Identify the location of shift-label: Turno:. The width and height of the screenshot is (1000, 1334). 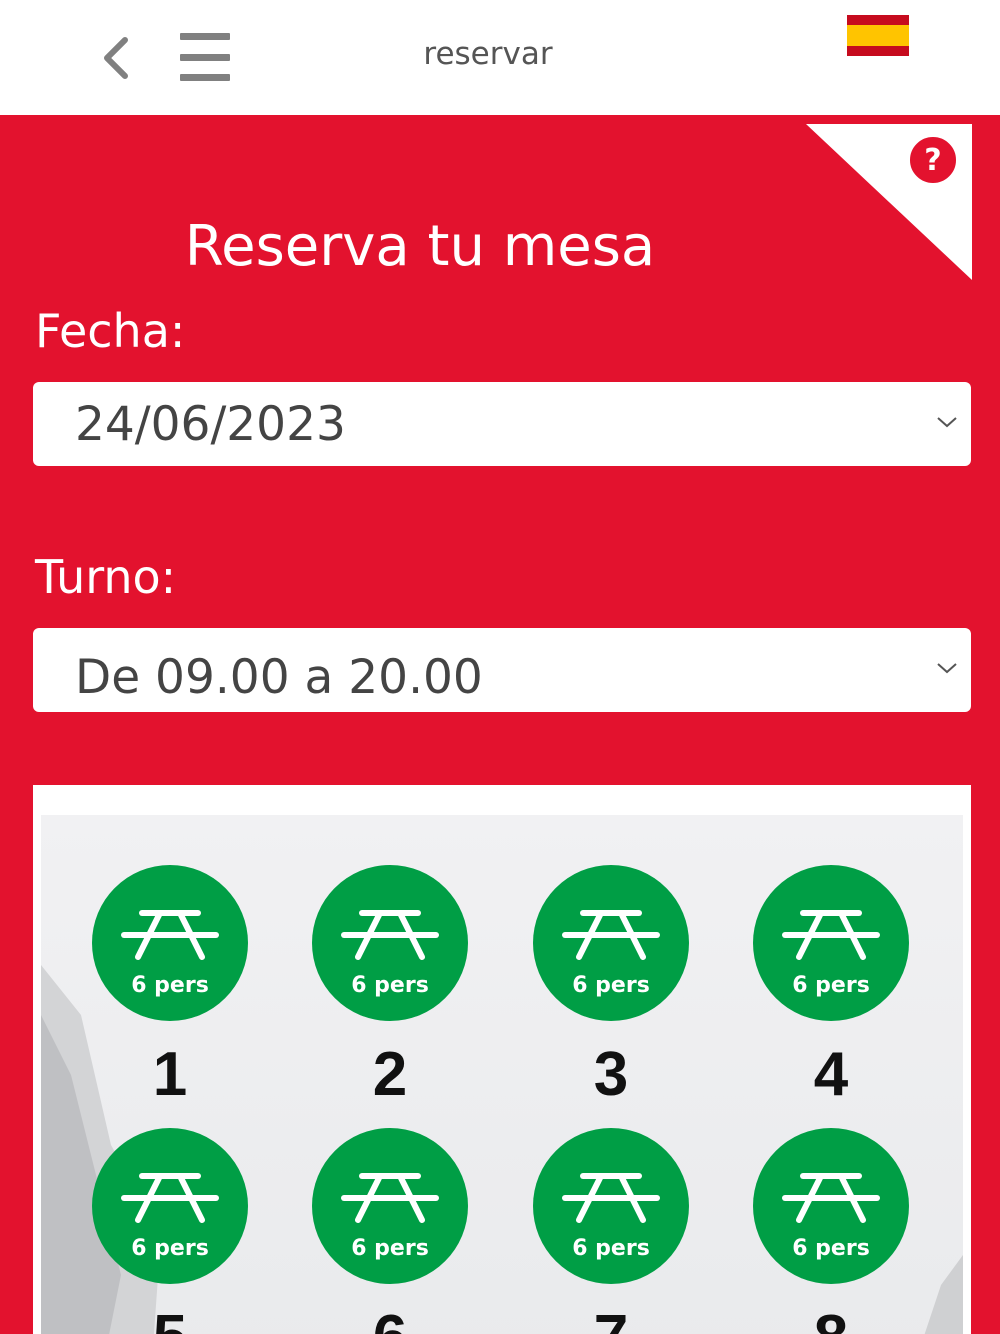
(106, 577).